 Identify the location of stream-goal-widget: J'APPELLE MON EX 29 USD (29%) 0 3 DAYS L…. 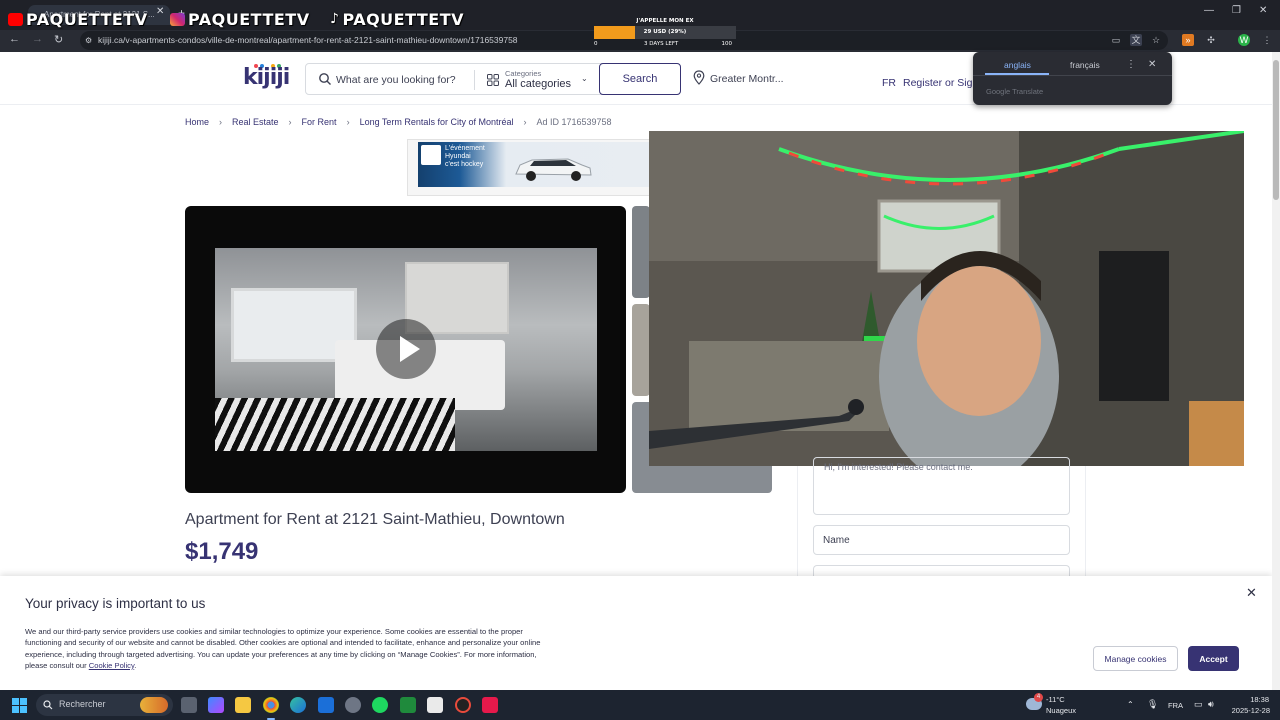
(665, 32).